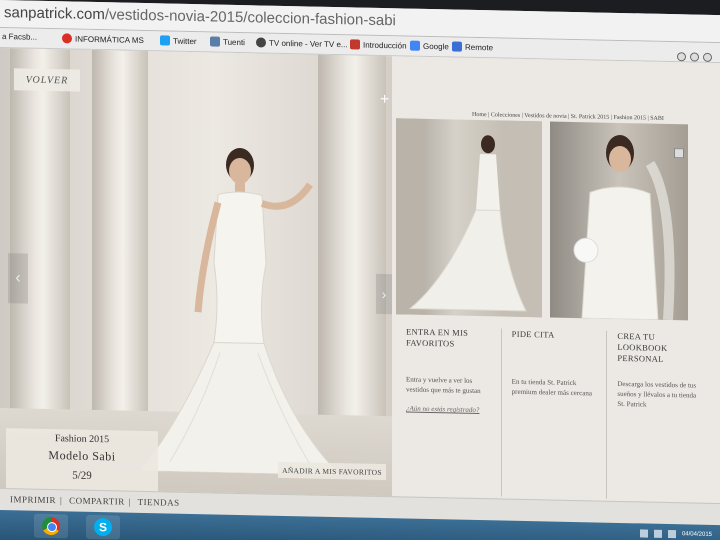  What do you see at coordinates (109, 39) in the screenshot?
I see `bookmark-label: INFORMÁTICA MS` at bounding box center [109, 39].